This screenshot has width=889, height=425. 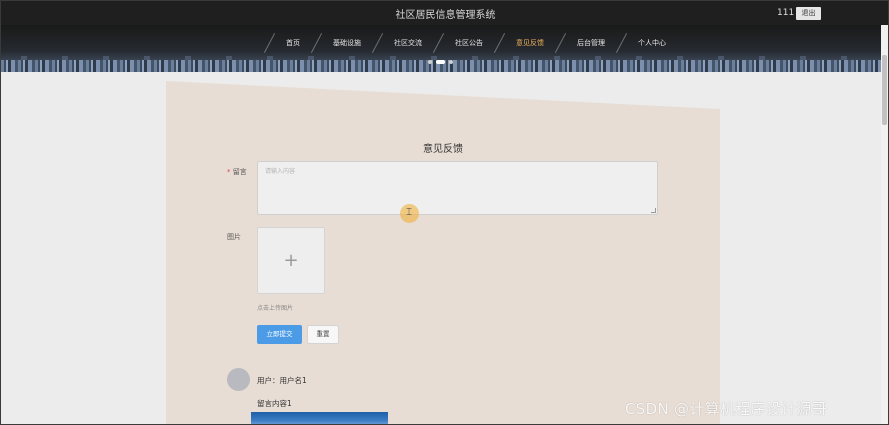 What do you see at coordinates (279, 334) in the screenshot?
I see `submit-button: 立即提交` at bounding box center [279, 334].